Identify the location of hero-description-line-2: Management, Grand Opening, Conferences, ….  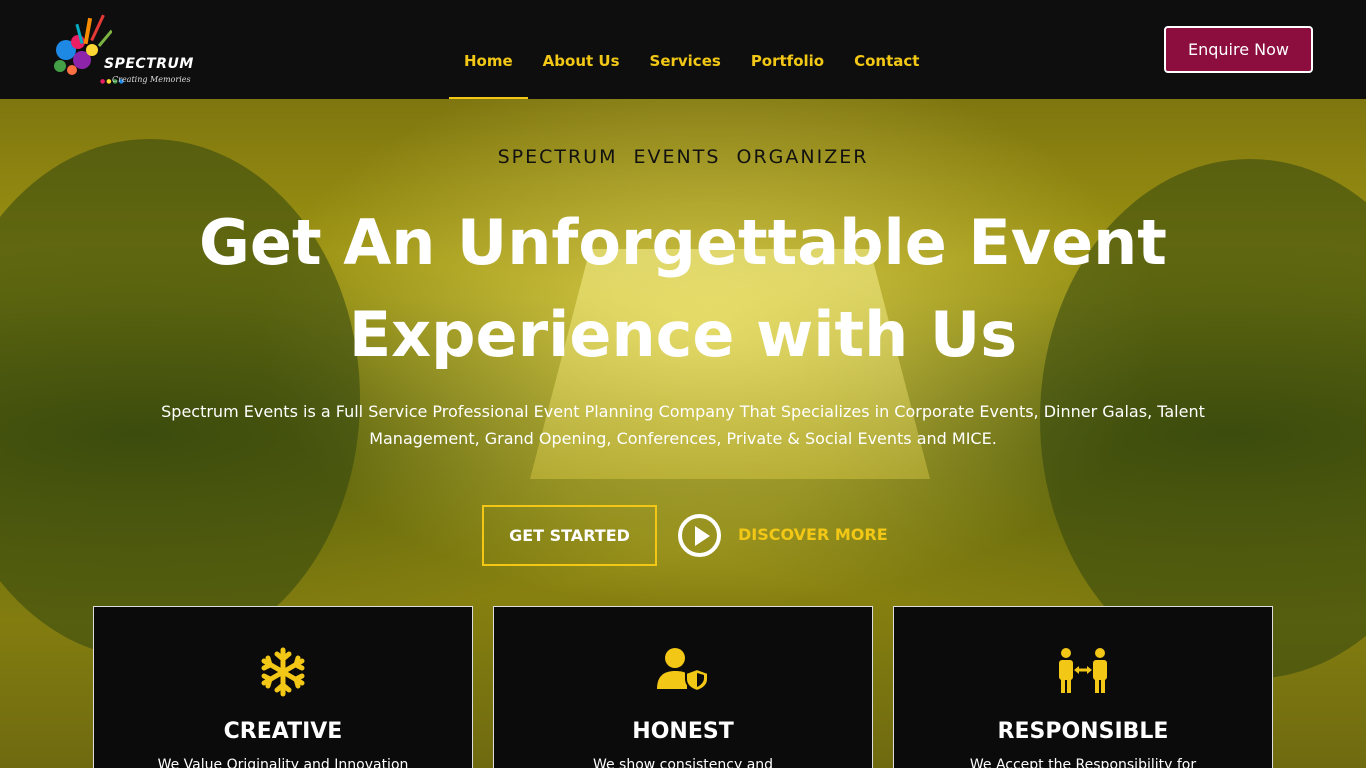
(683, 438).